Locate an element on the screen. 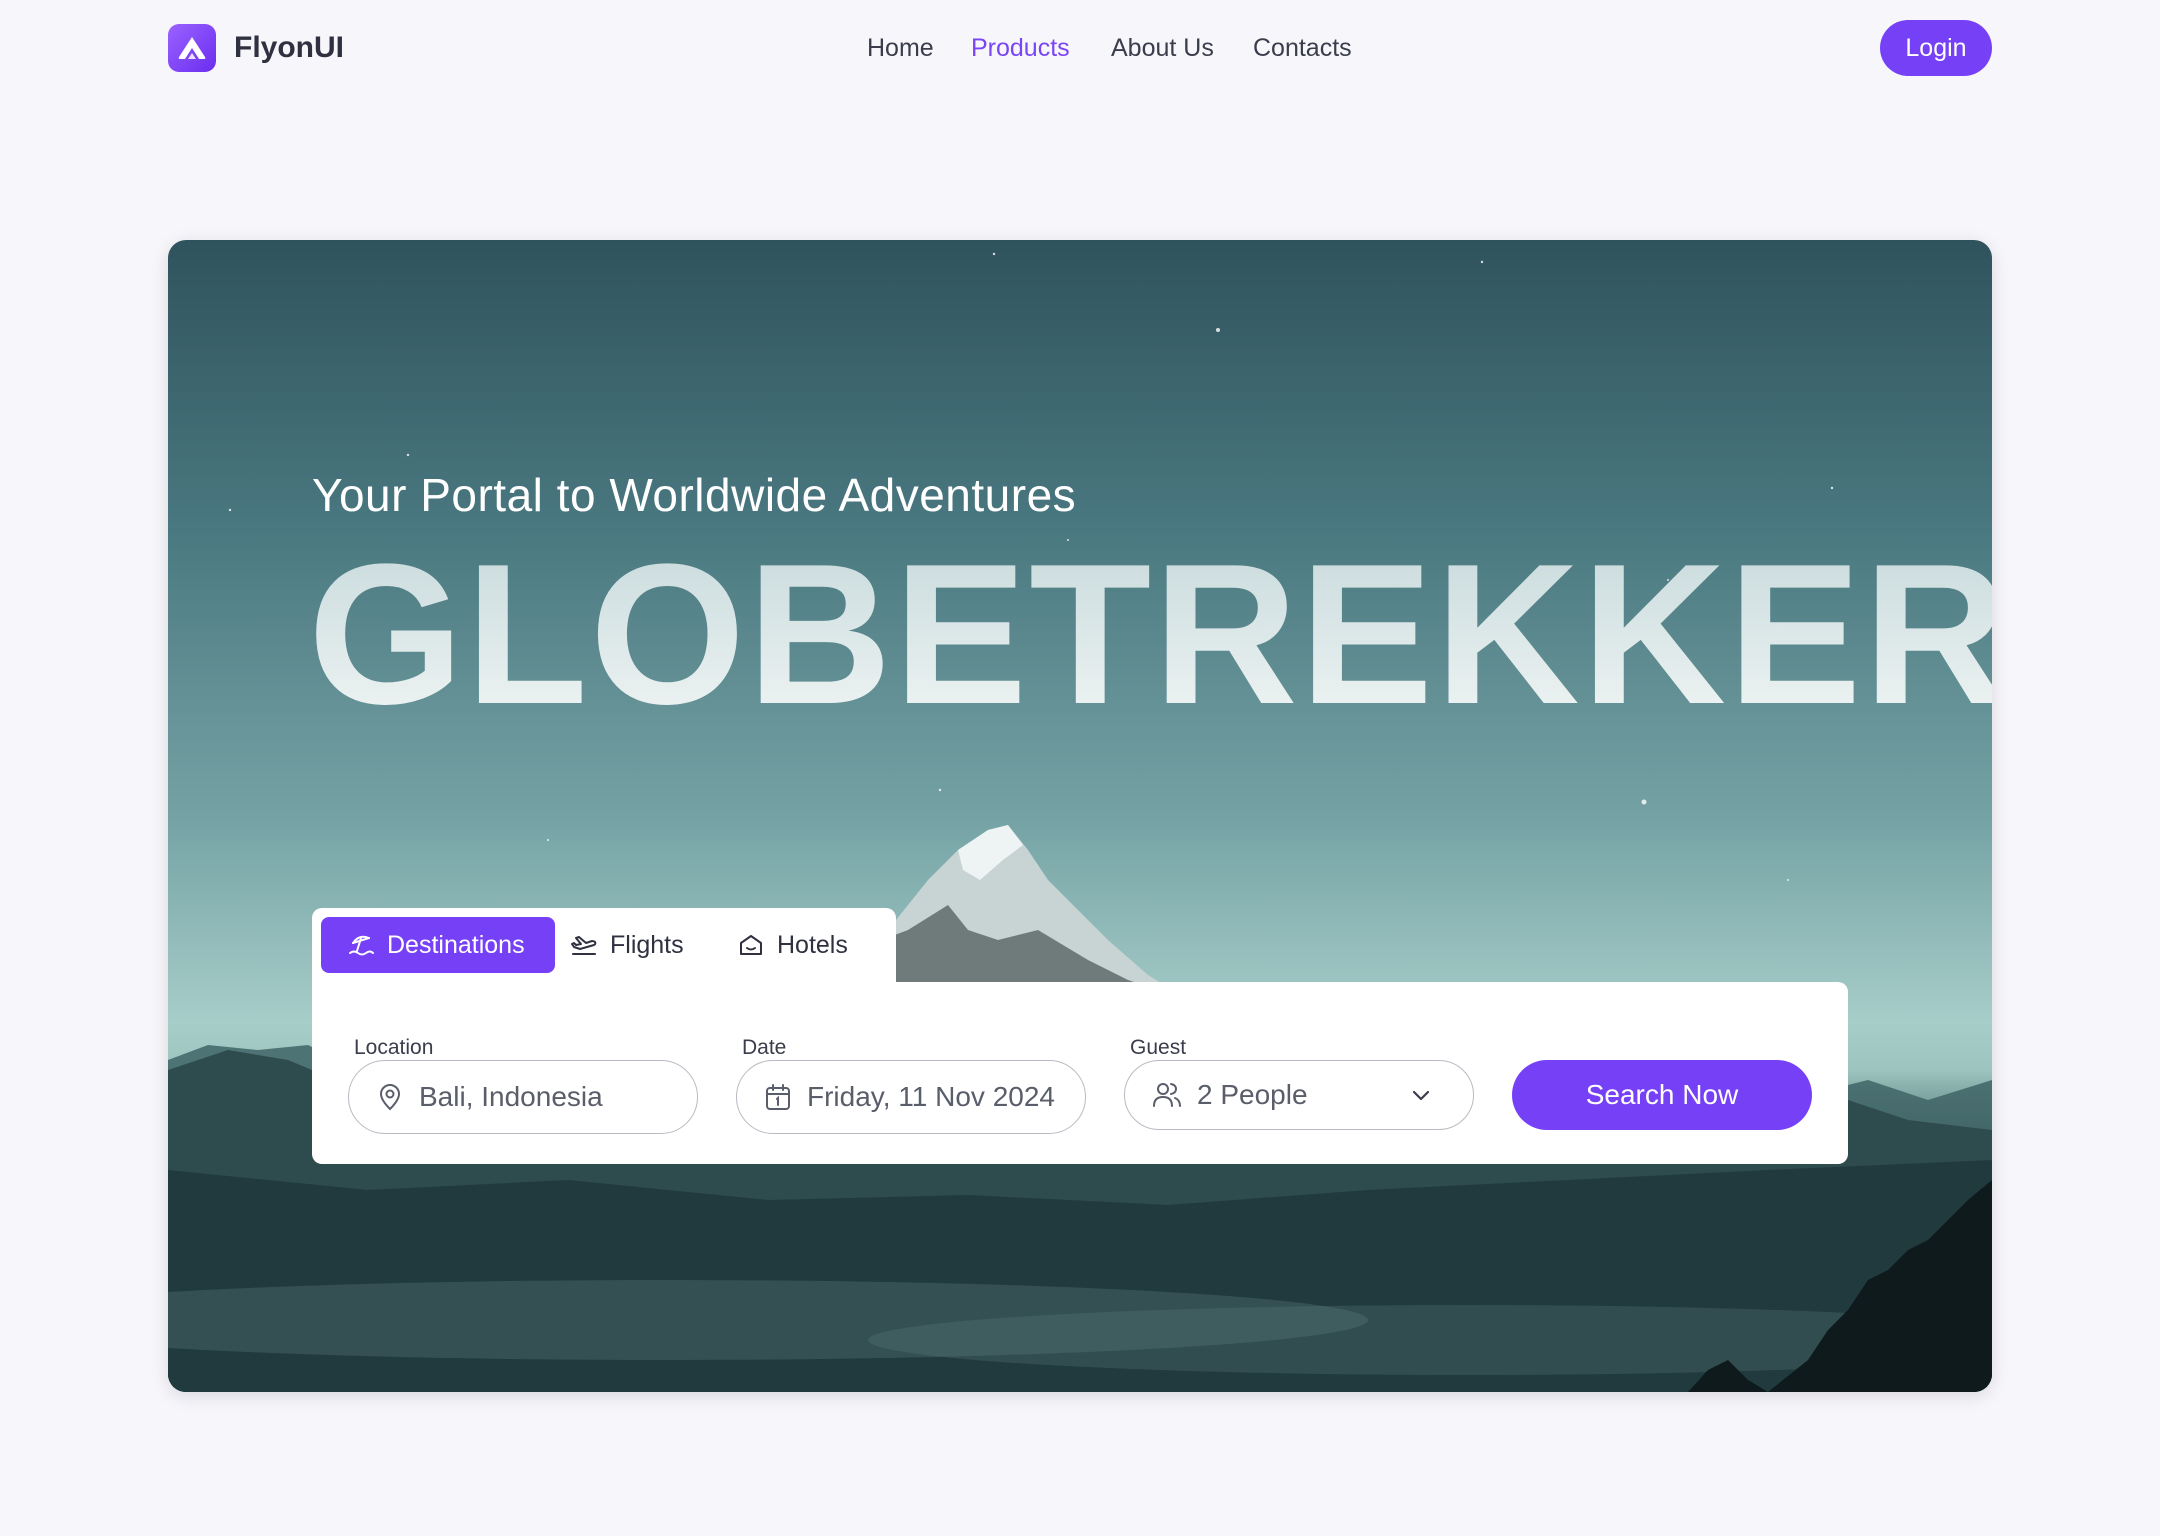 The width and height of the screenshot is (2160, 1536). nav-link-contacts: Contacts is located at coordinates (1302, 48).